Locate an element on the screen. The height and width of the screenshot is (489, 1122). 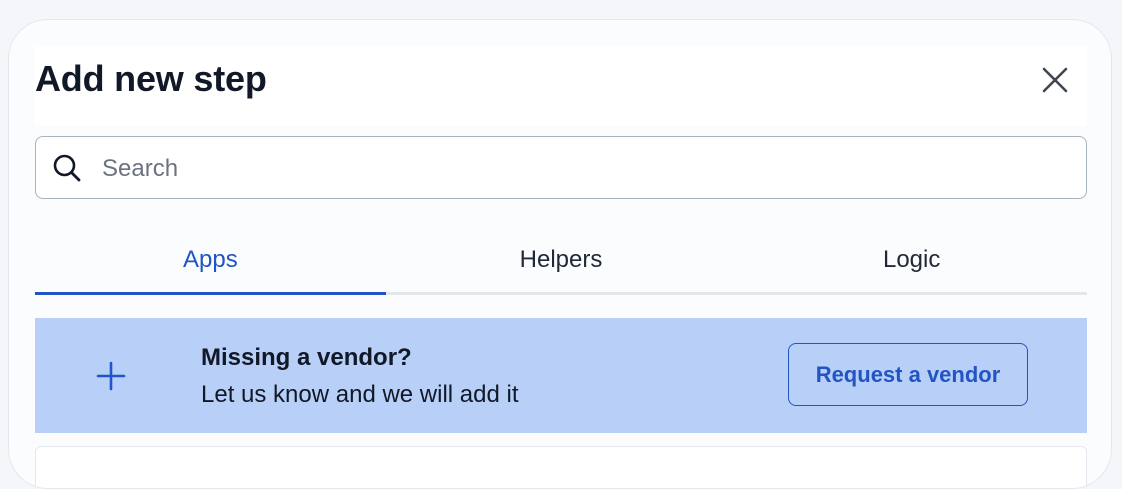
banner-heading: Missing a vendor? is located at coordinates (306, 357).